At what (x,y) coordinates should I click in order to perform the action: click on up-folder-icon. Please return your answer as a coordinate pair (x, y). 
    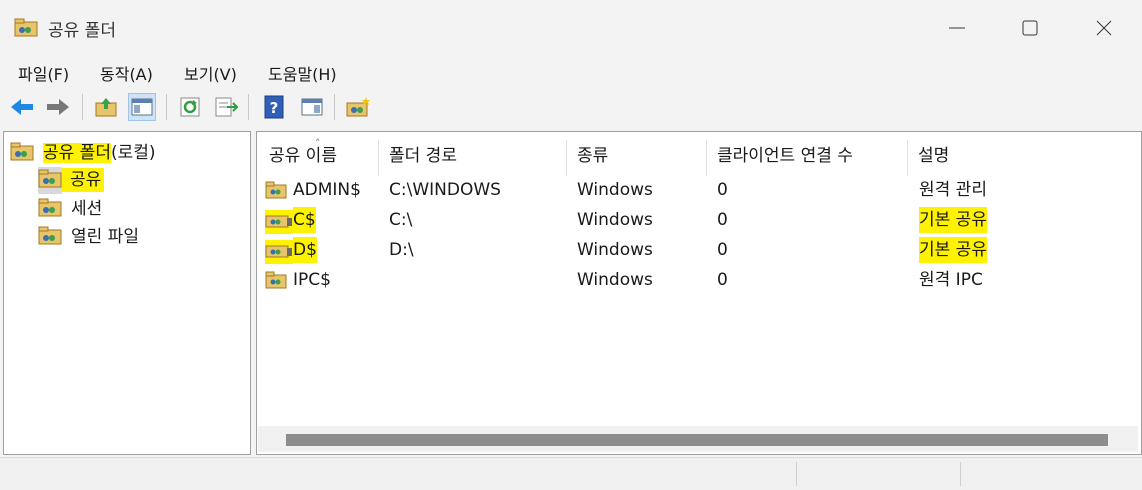
    Looking at the image, I should click on (106, 107).